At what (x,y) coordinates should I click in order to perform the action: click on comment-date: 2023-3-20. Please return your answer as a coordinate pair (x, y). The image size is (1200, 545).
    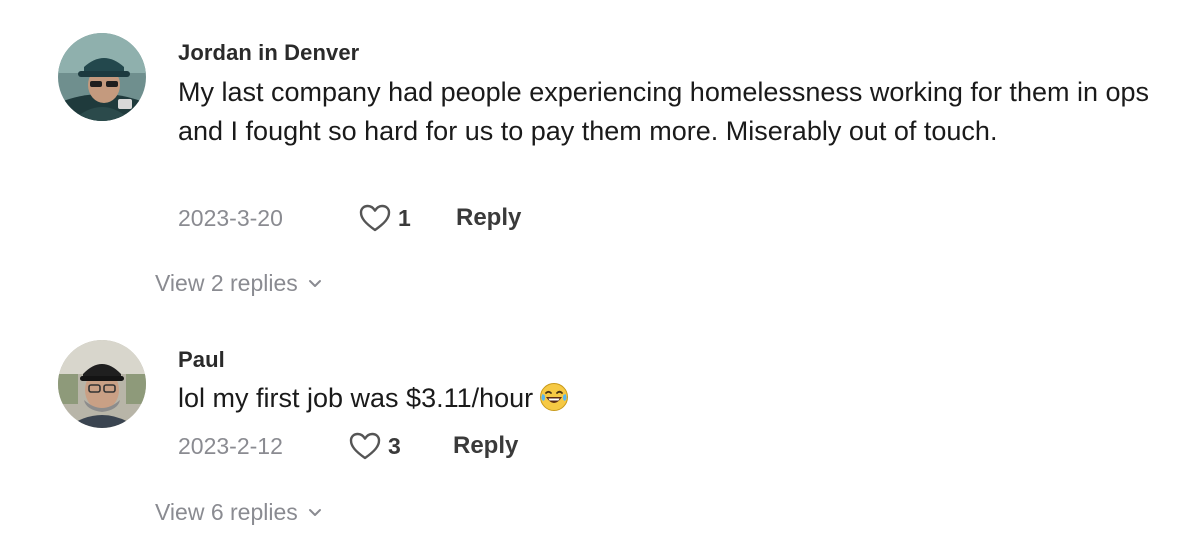
    Looking at the image, I should click on (230, 218).